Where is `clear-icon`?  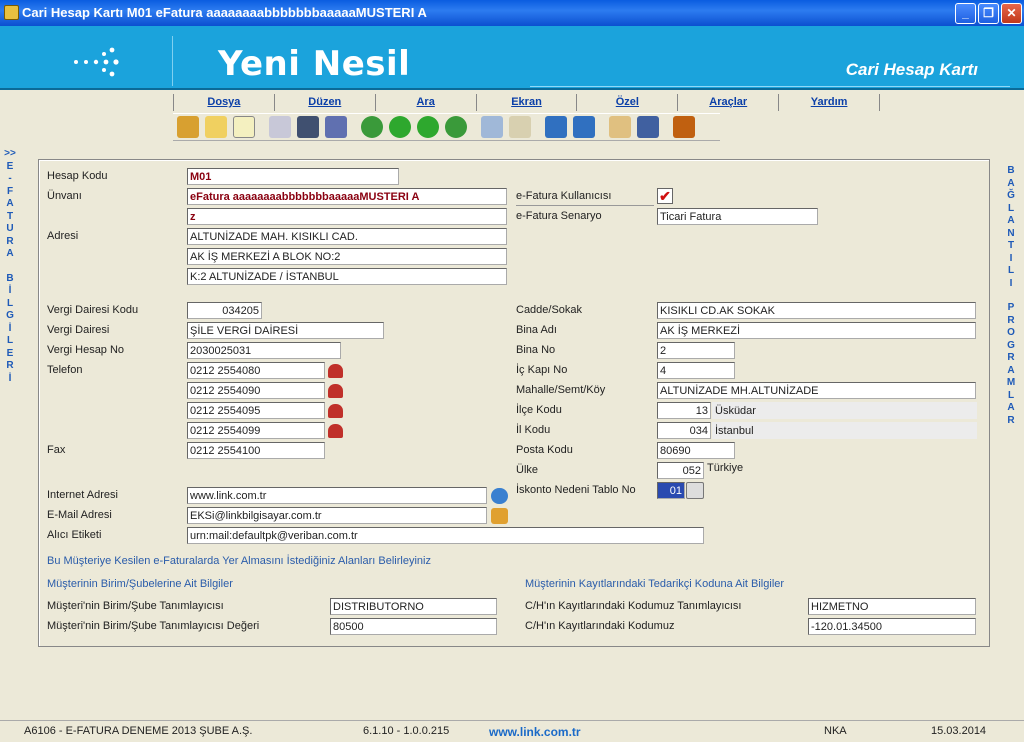 clear-icon is located at coordinates (520, 127).